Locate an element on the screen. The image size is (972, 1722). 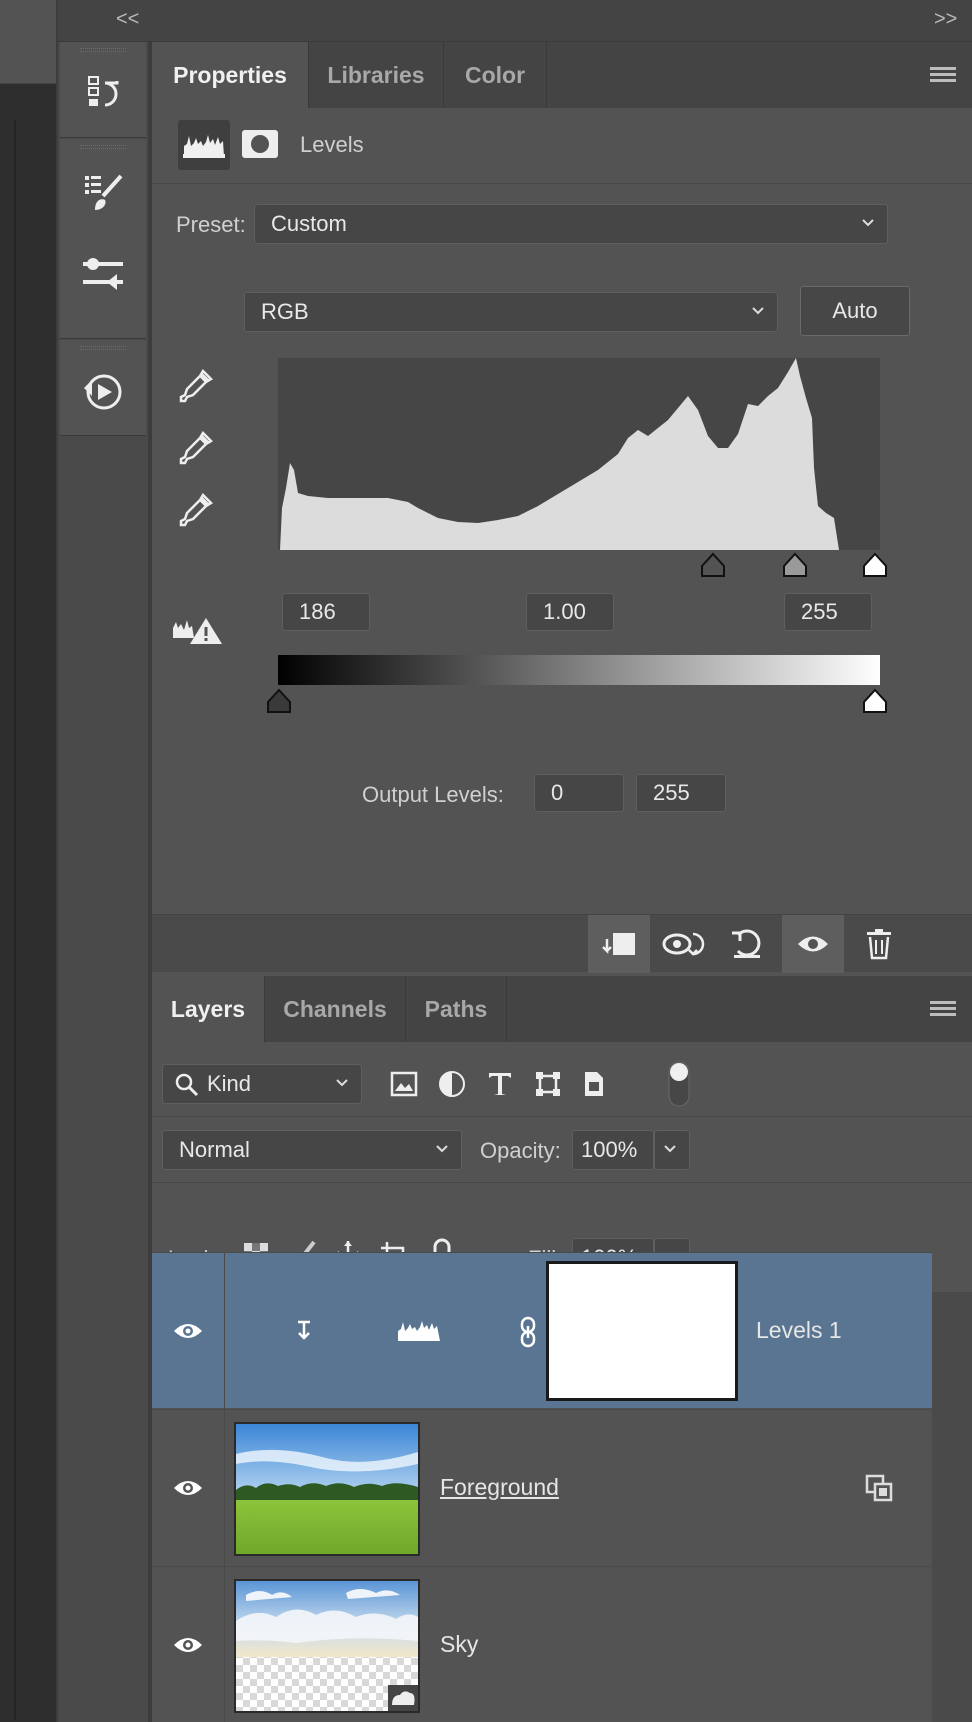
layer-row: Levels 1 is located at coordinates (542, 1330).